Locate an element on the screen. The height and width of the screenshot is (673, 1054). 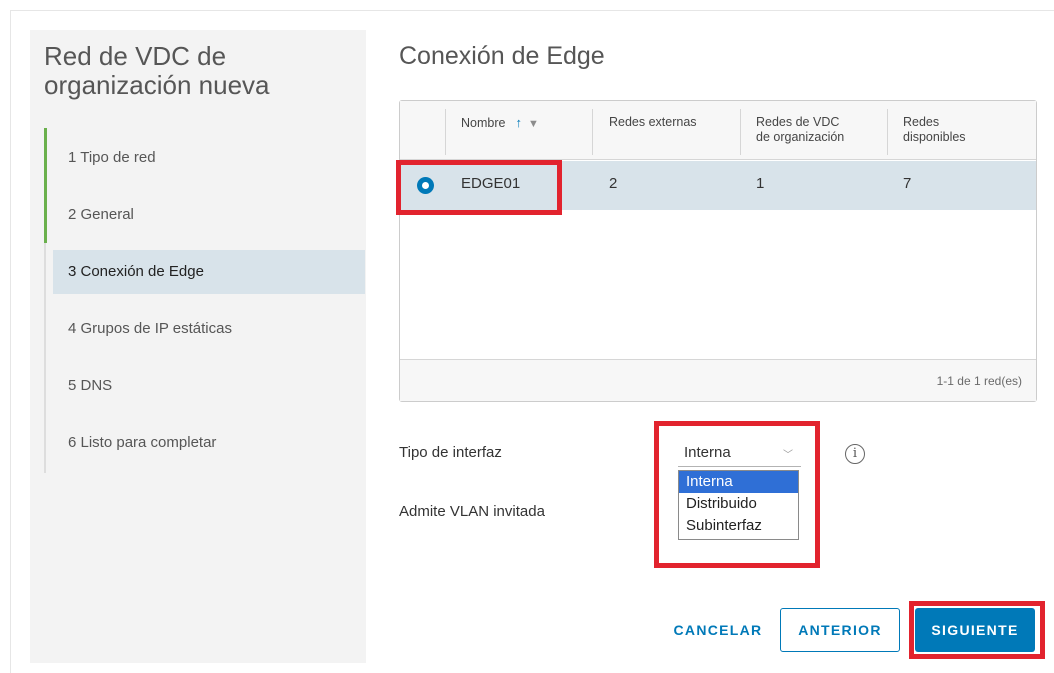
interface-type-select: Interna ﹀ is located at coordinates (739, 453).